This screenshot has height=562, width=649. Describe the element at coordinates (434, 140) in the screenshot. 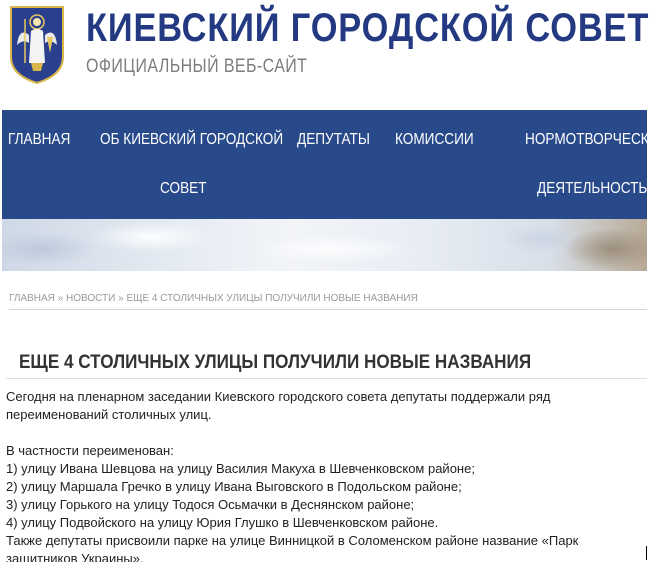

I see `nav-item-commissions: КОМИССИИ` at that location.